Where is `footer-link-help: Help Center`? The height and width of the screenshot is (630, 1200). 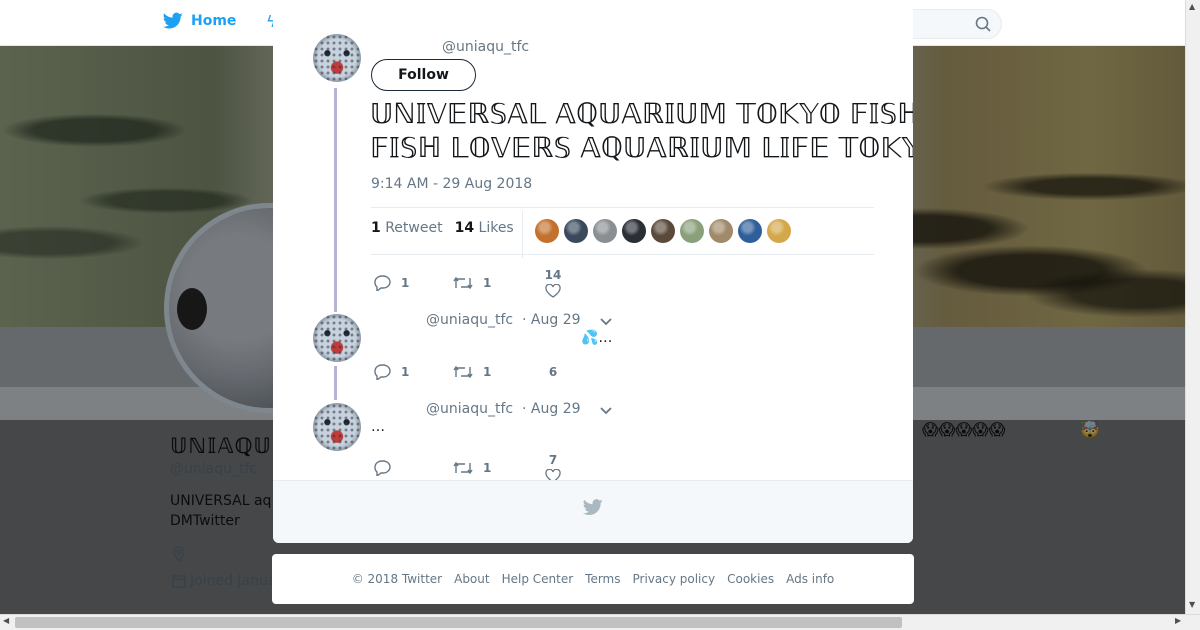
footer-link-help: Help Center is located at coordinates (538, 579).